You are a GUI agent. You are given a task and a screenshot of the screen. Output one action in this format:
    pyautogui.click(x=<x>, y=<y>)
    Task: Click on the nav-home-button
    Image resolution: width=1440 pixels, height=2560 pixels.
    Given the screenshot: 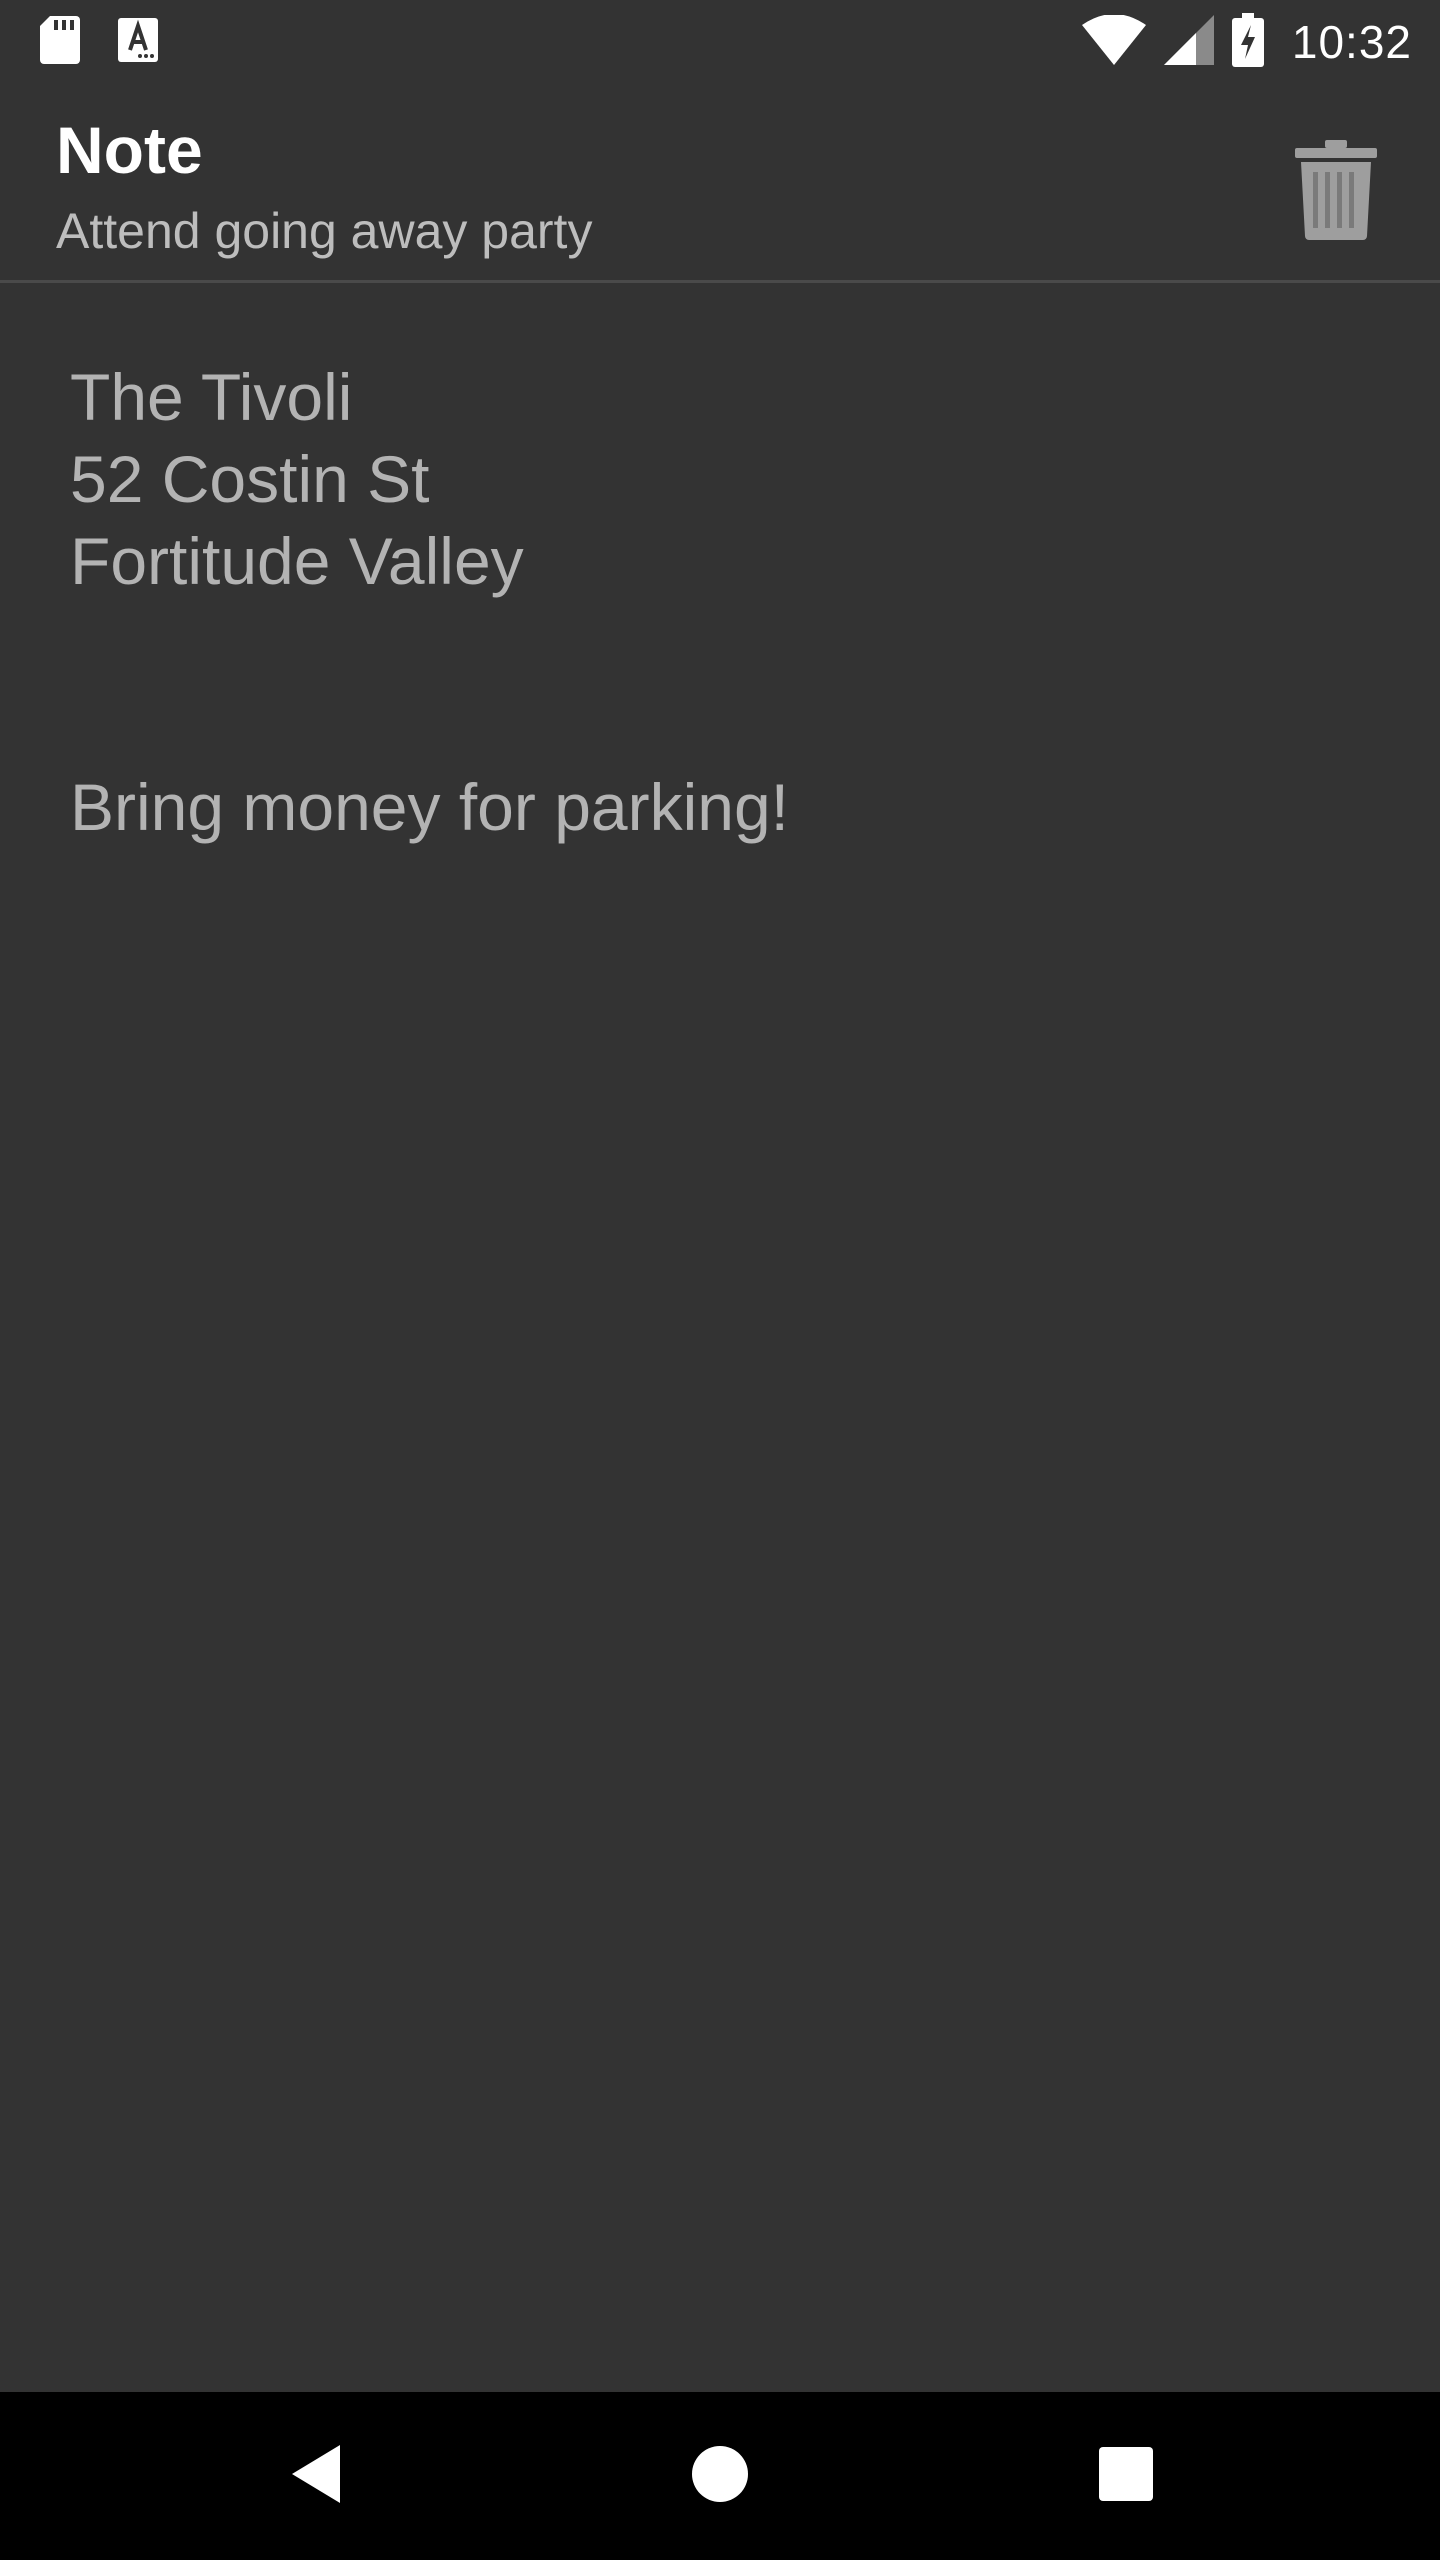 What is the action you would take?
    pyautogui.click(x=720, y=2476)
    